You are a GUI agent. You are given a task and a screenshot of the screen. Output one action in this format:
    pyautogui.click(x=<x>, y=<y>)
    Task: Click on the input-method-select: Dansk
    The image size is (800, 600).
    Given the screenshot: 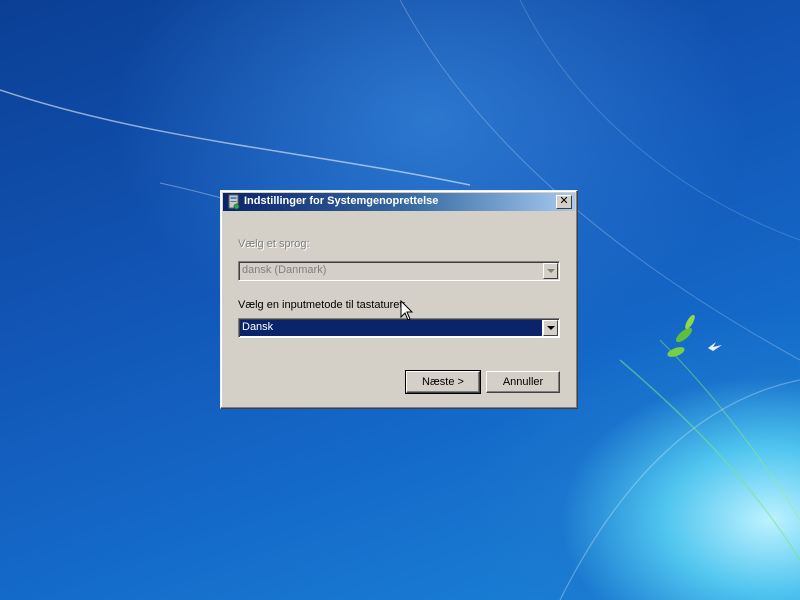 What is the action you would take?
    pyautogui.click(x=399, y=328)
    